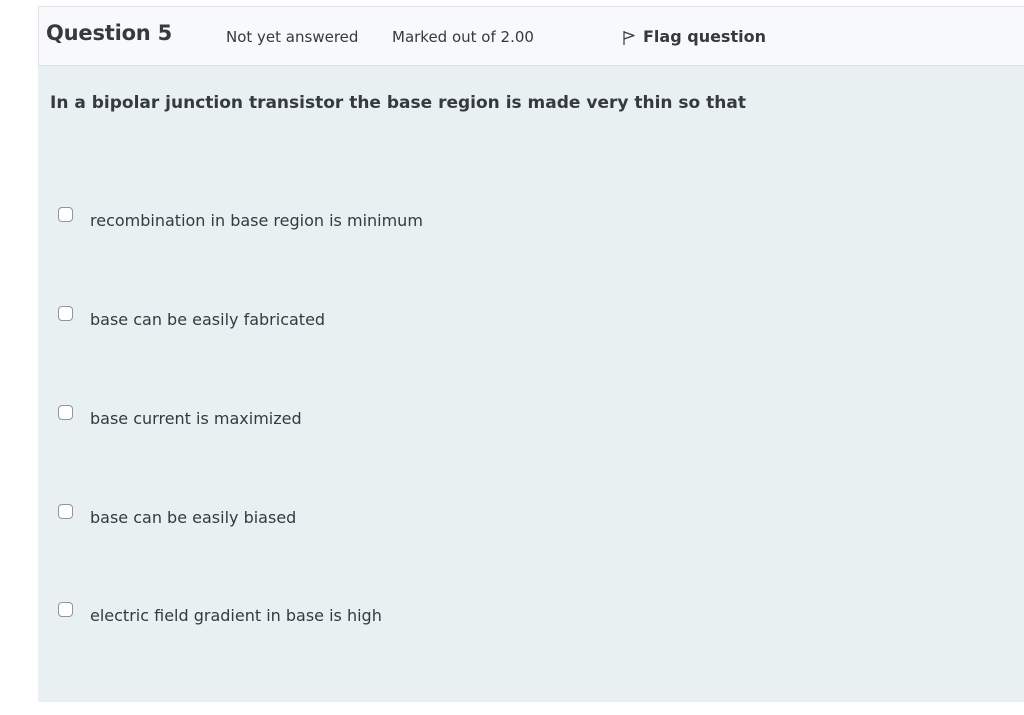 Image resolution: width=1024 pixels, height=715 pixels. I want to click on answer-option-4: base can be easily biased, so click(177, 515).